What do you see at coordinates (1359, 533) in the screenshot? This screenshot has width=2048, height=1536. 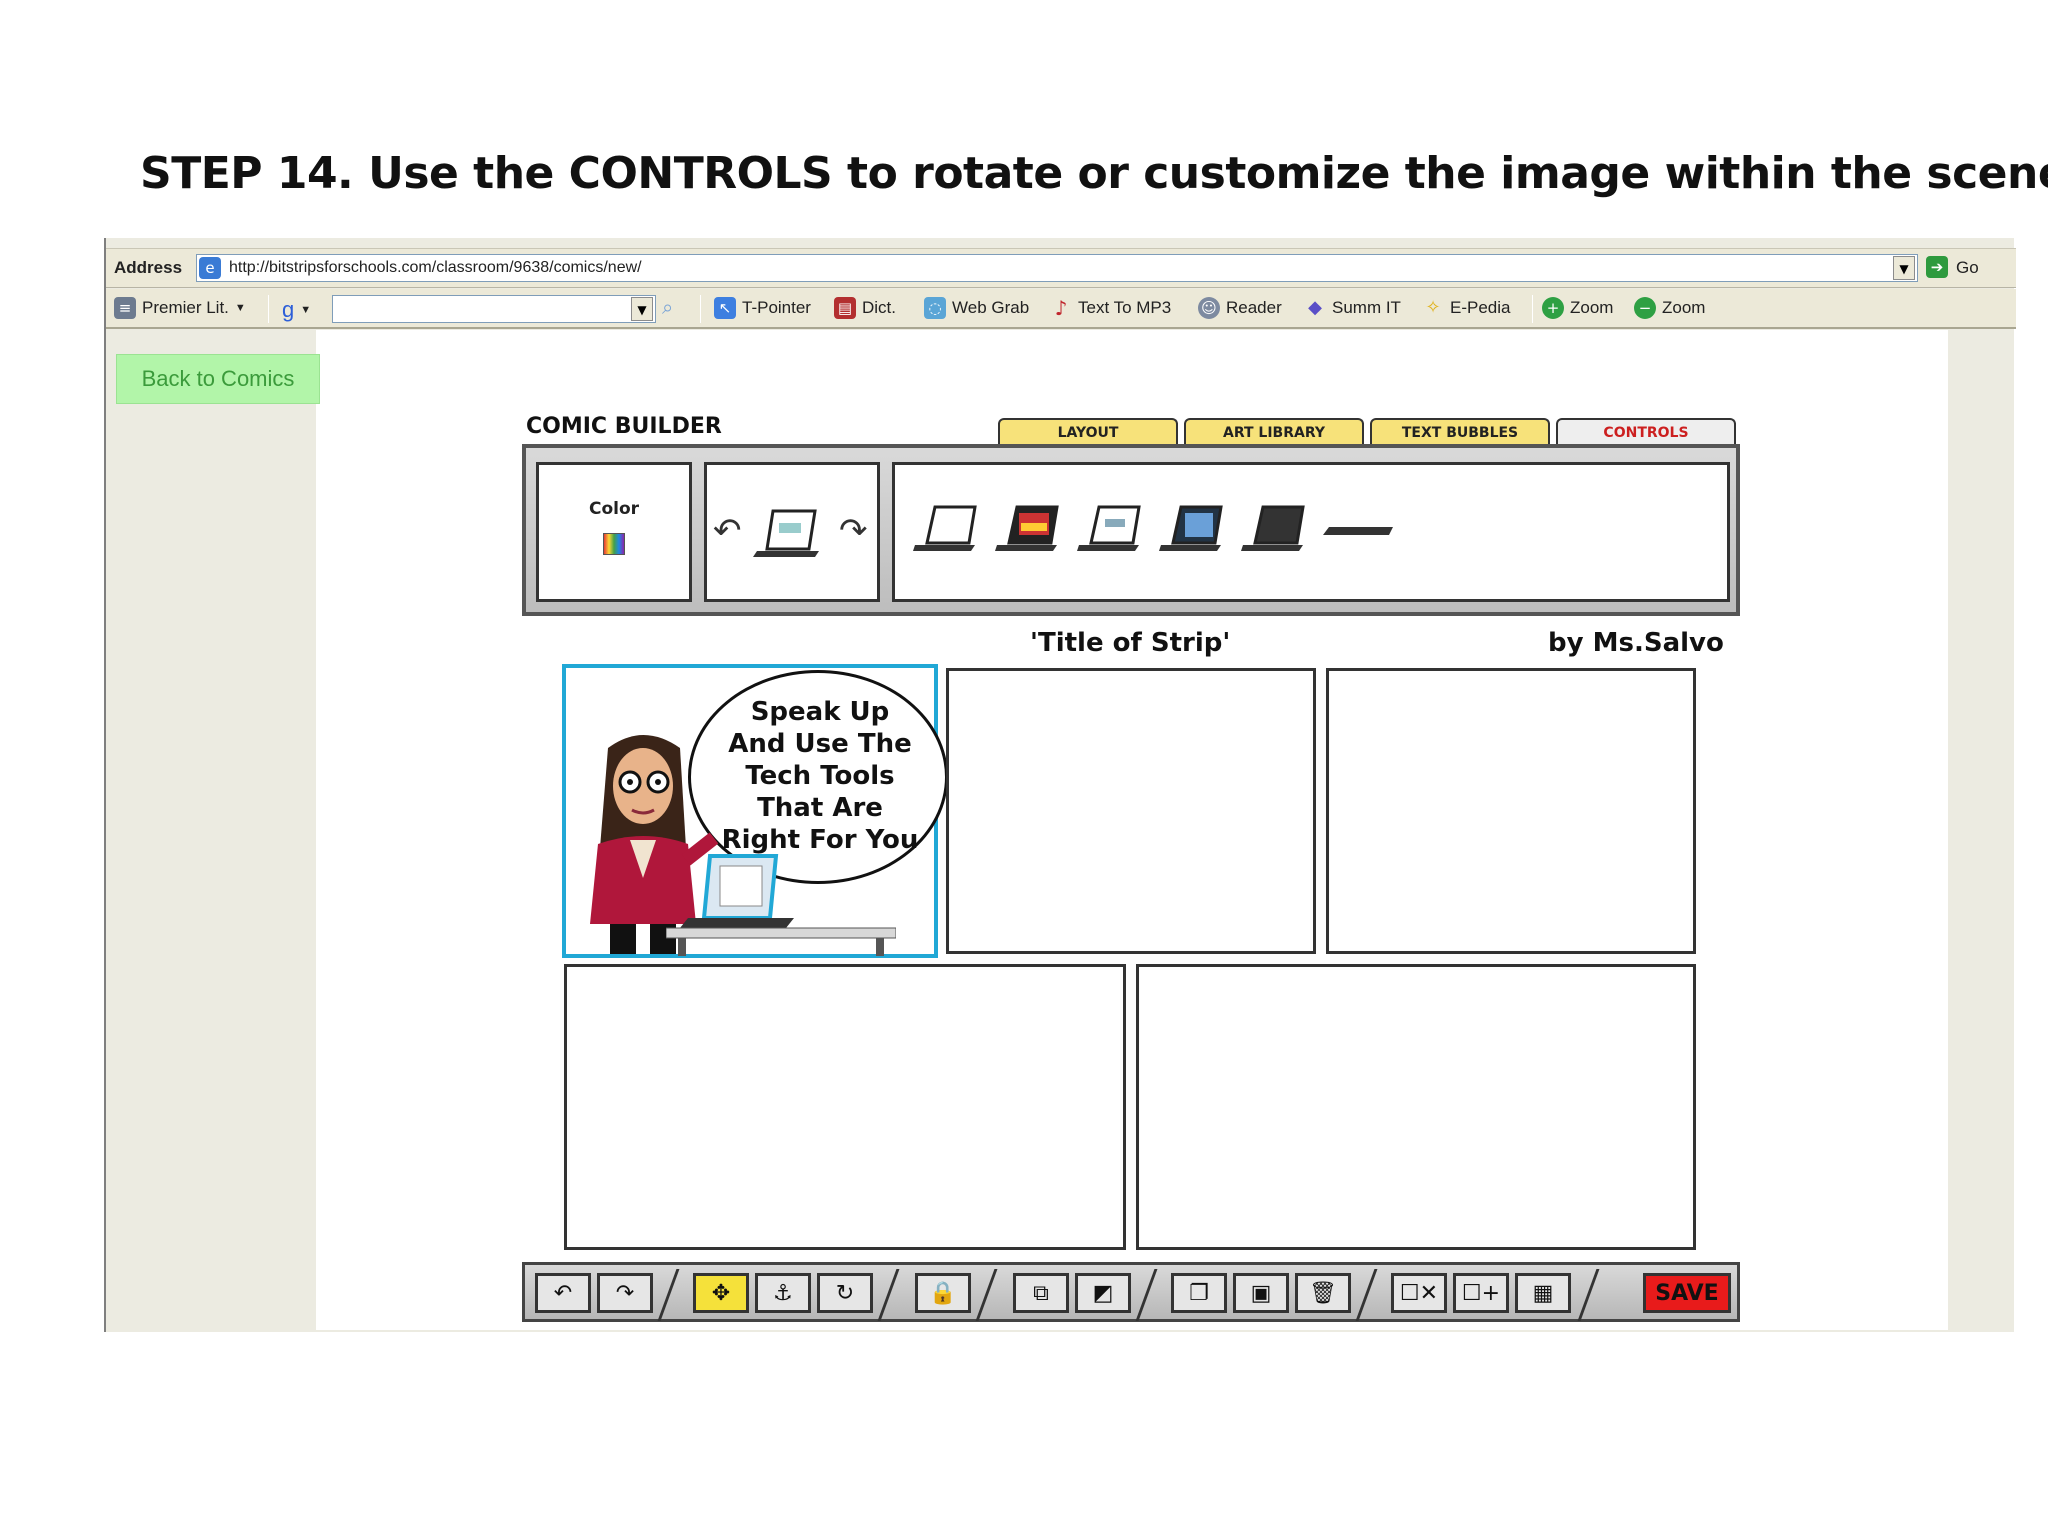 I see `laptop-variant-closed-icon` at bounding box center [1359, 533].